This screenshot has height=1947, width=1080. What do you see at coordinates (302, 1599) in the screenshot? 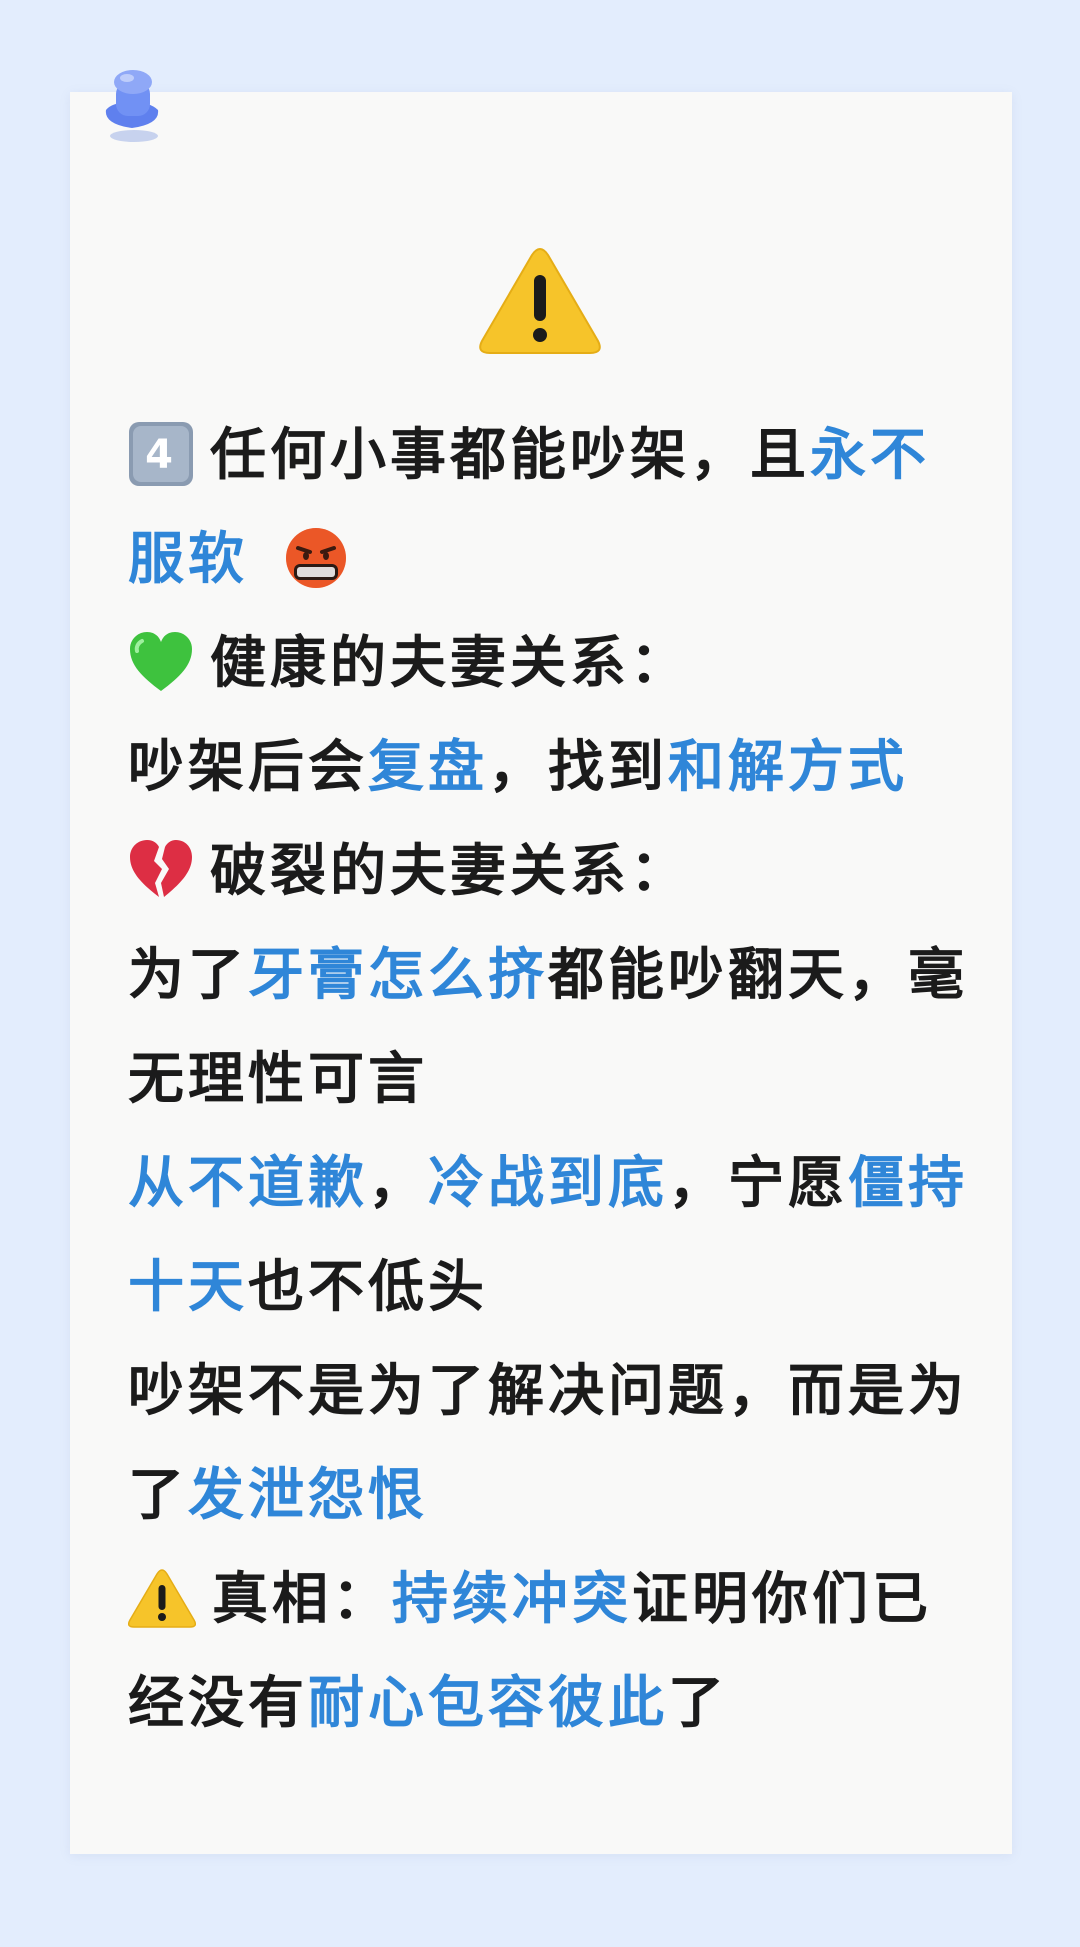
I see `truth-label: 真相：` at bounding box center [302, 1599].